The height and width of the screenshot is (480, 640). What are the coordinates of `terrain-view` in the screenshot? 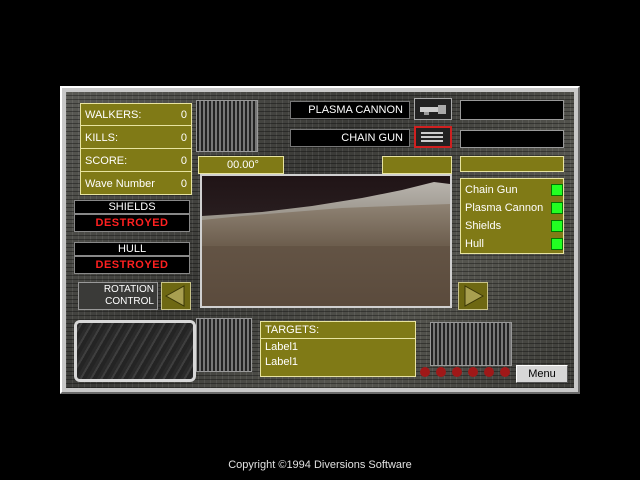 It's located at (326, 241).